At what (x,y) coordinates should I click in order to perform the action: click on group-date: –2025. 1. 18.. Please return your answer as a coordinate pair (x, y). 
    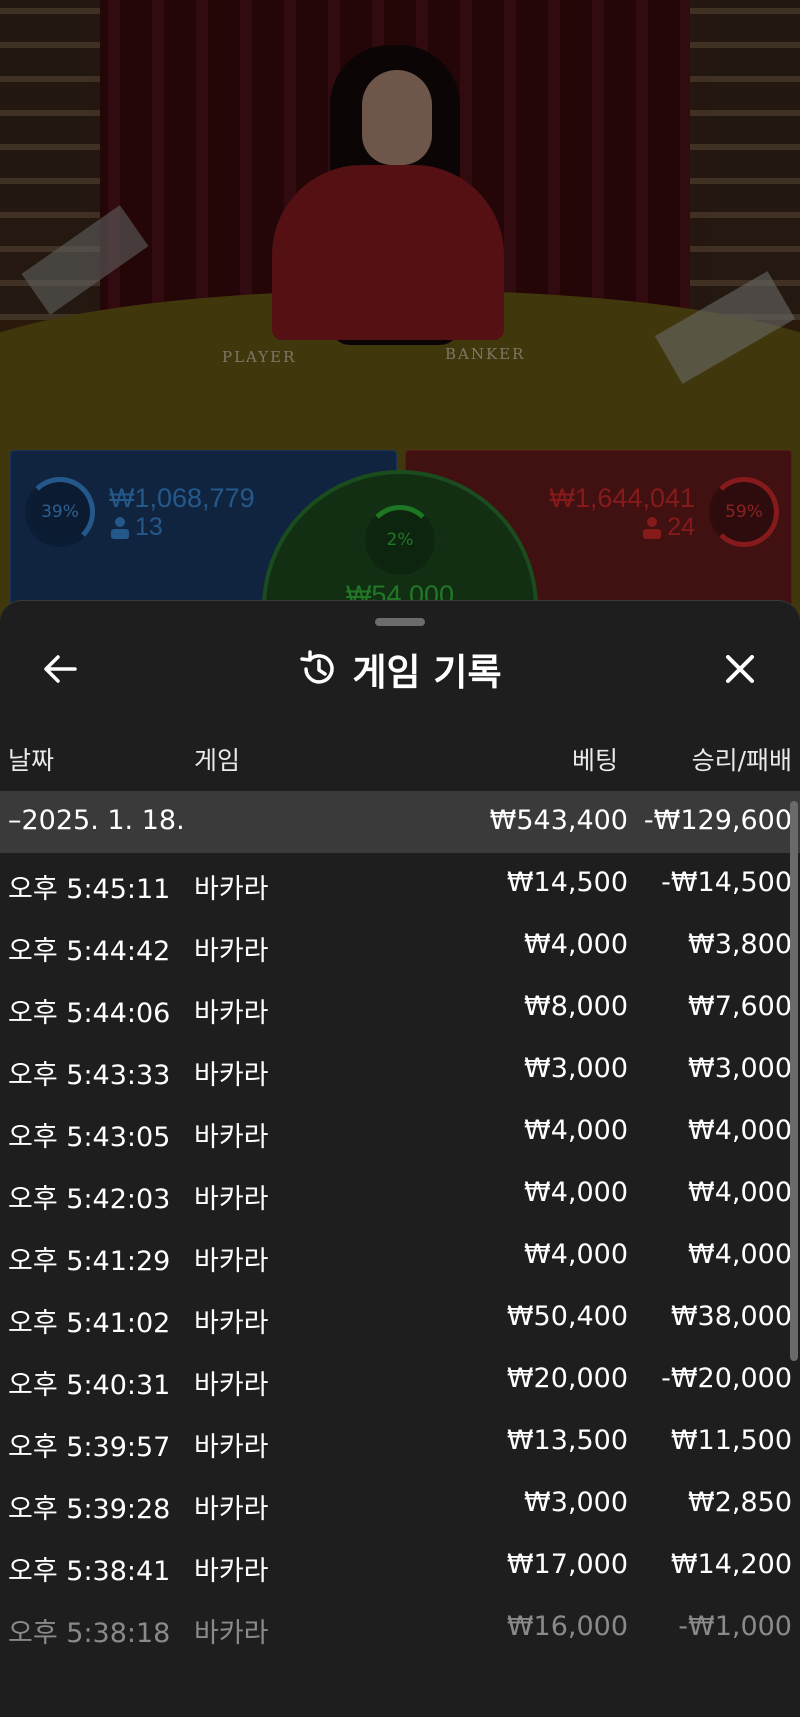
    Looking at the image, I should click on (96, 820).